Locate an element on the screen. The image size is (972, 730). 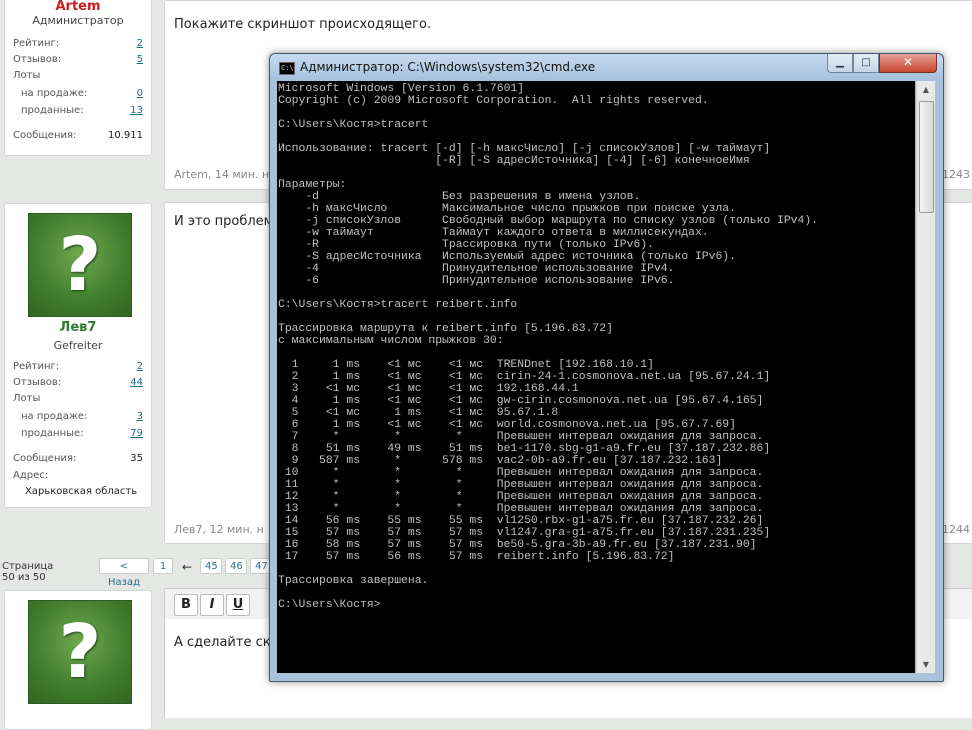
messages-value: 35 is located at coordinates (136, 458).